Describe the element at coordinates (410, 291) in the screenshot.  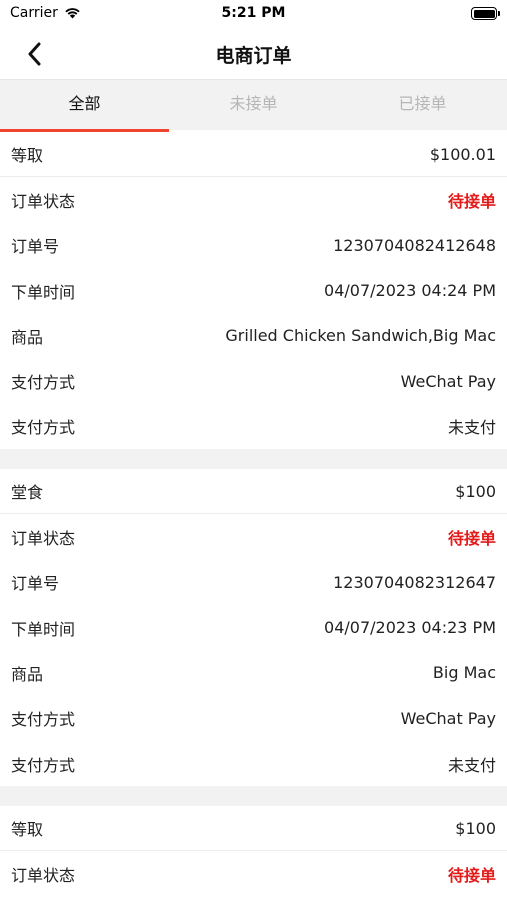
I see `order-time: 04/07/2023 04:24 PM` at that location.